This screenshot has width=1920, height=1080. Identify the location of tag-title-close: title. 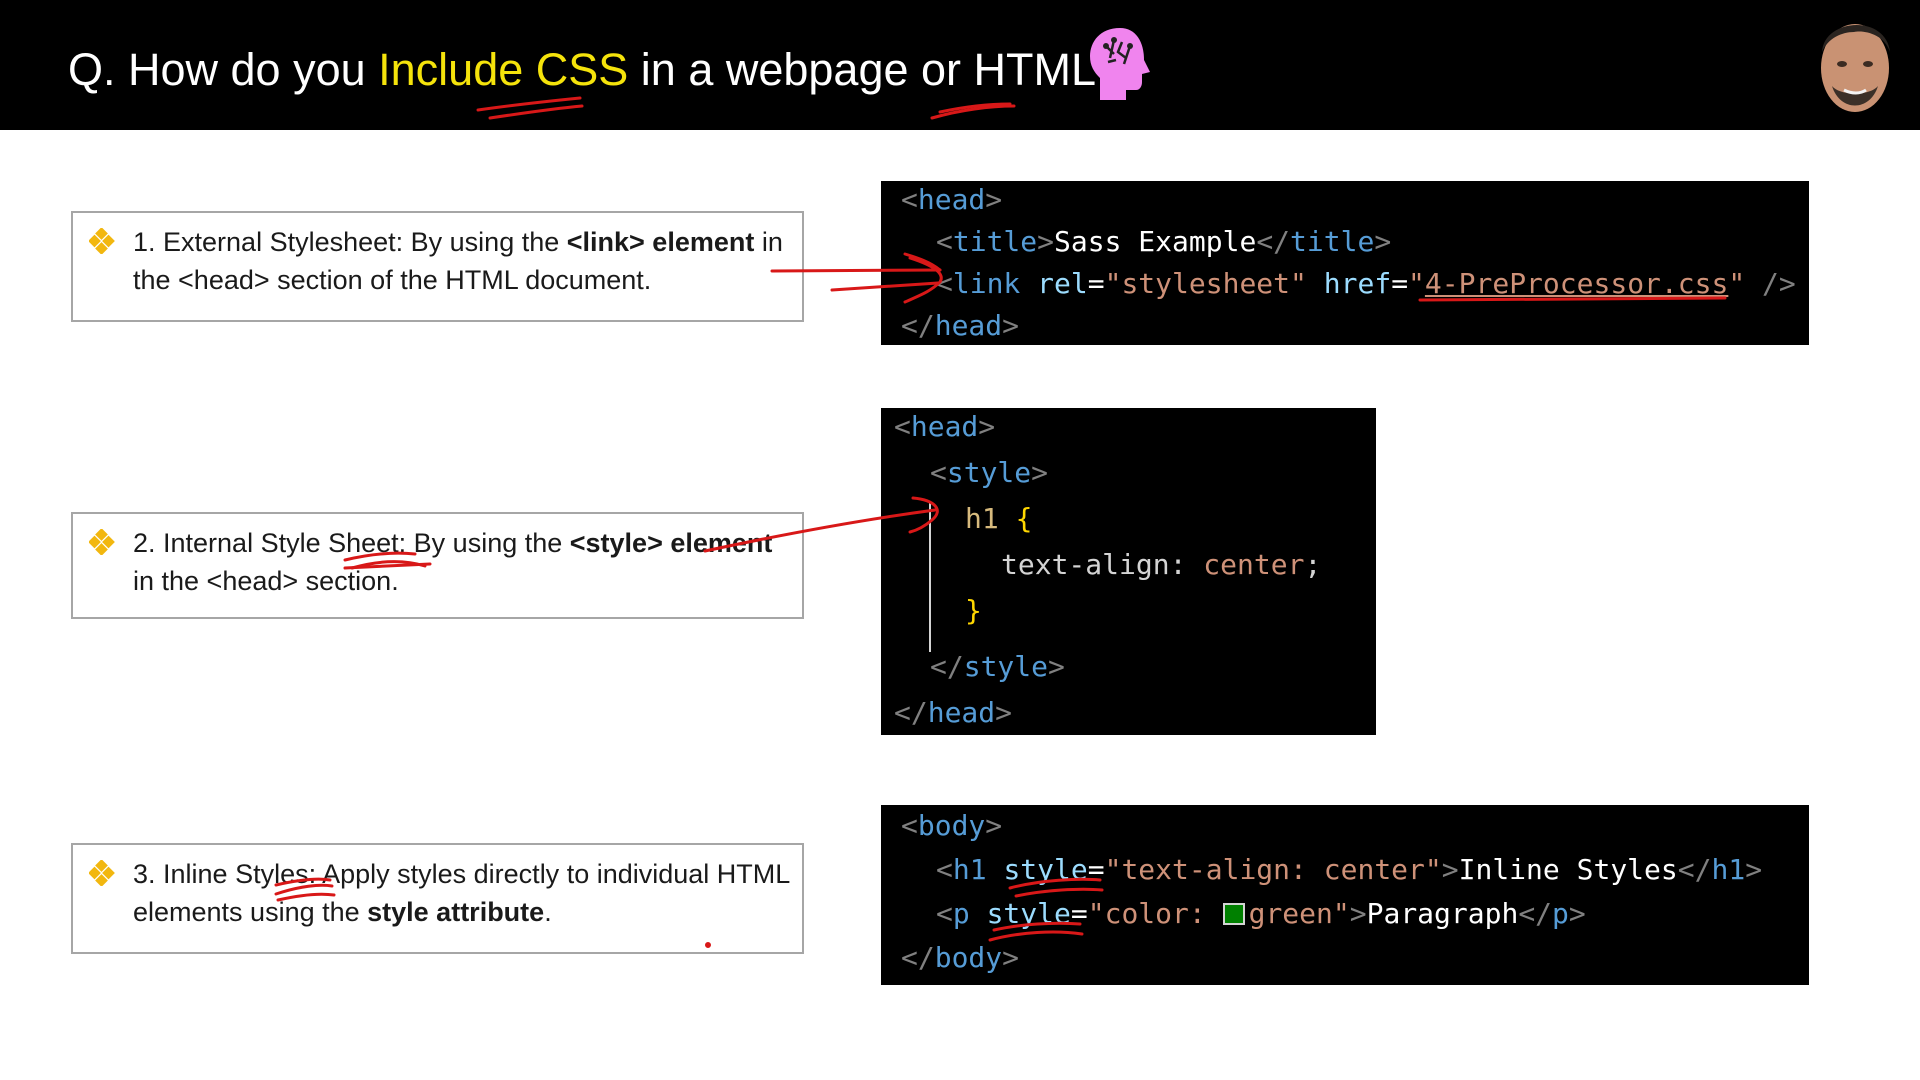
(1332, 241).